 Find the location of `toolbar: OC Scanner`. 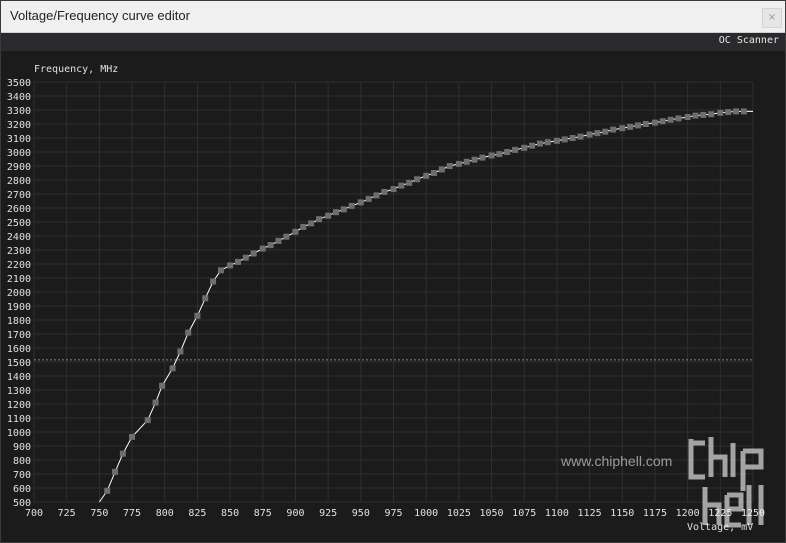

toolbar: OC Scanner is located at coordinates (393, 42).